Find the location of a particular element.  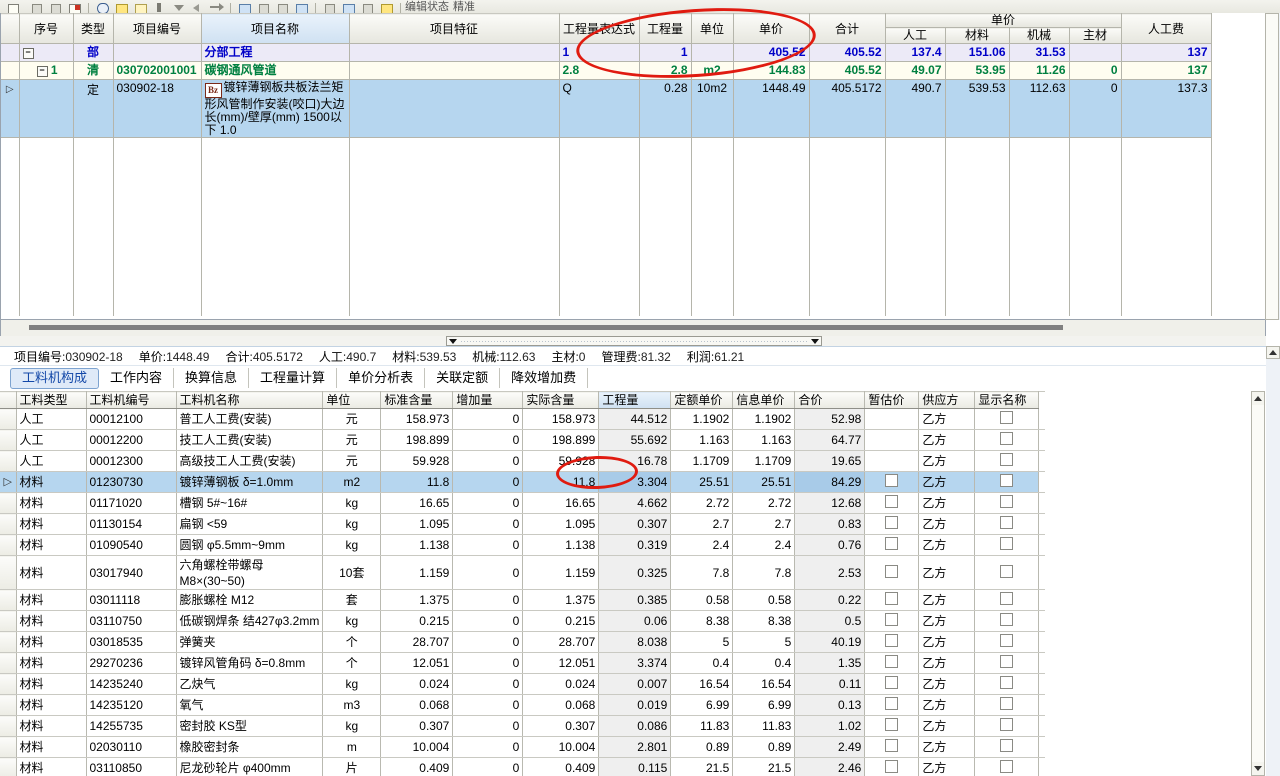

cell-material-code: 01171020 is located at coordinates (131, 503).